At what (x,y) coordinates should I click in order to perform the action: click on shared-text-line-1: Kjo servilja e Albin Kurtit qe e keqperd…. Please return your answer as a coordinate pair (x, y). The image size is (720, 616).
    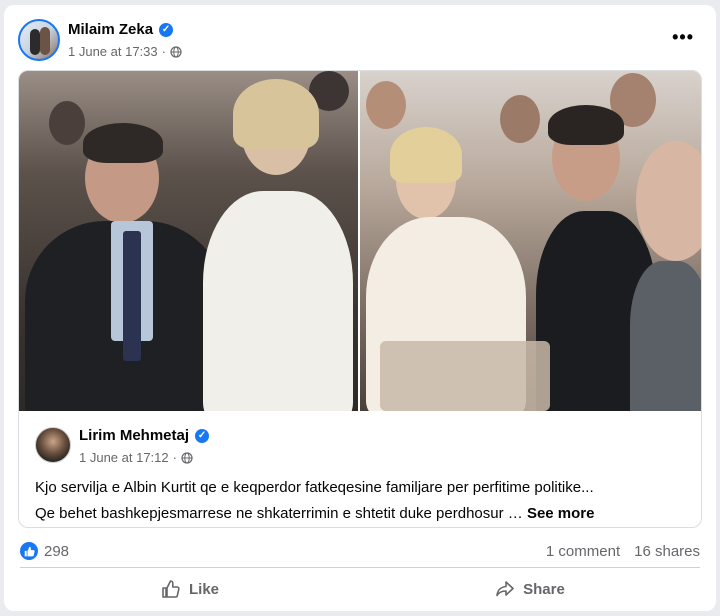
    Looking at the image, I should click on (314, 487).